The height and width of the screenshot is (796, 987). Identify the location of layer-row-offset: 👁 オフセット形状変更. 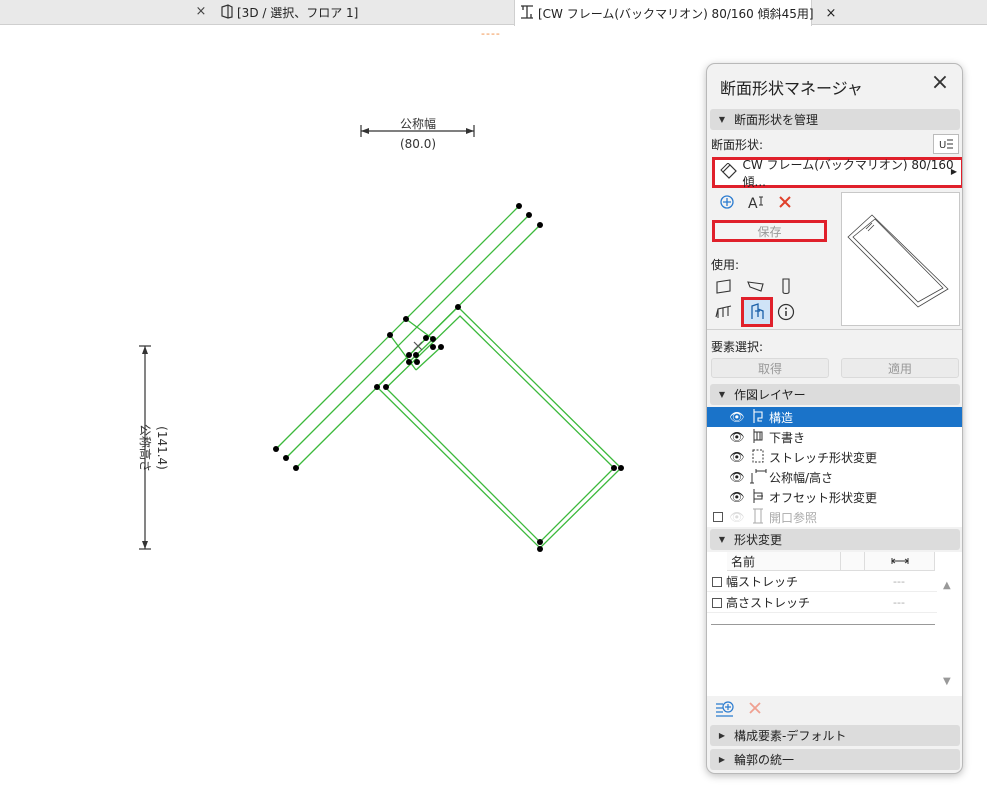
(834, 497).